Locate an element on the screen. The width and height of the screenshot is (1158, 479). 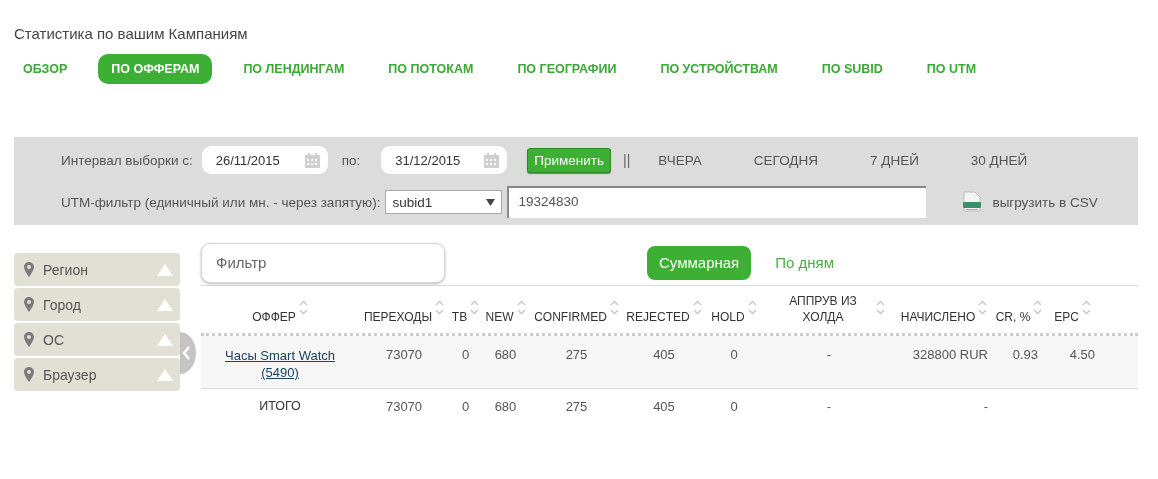
csv-file-icon is located at coordinates (972, 202).